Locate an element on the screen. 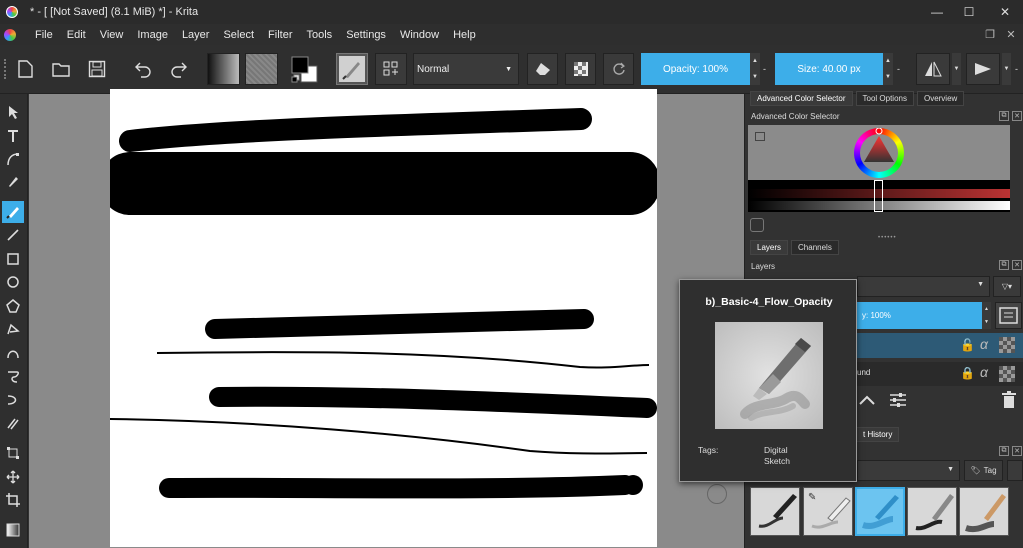  layer-blend-mode-select: ▼ is located at coordinates (923, 286).